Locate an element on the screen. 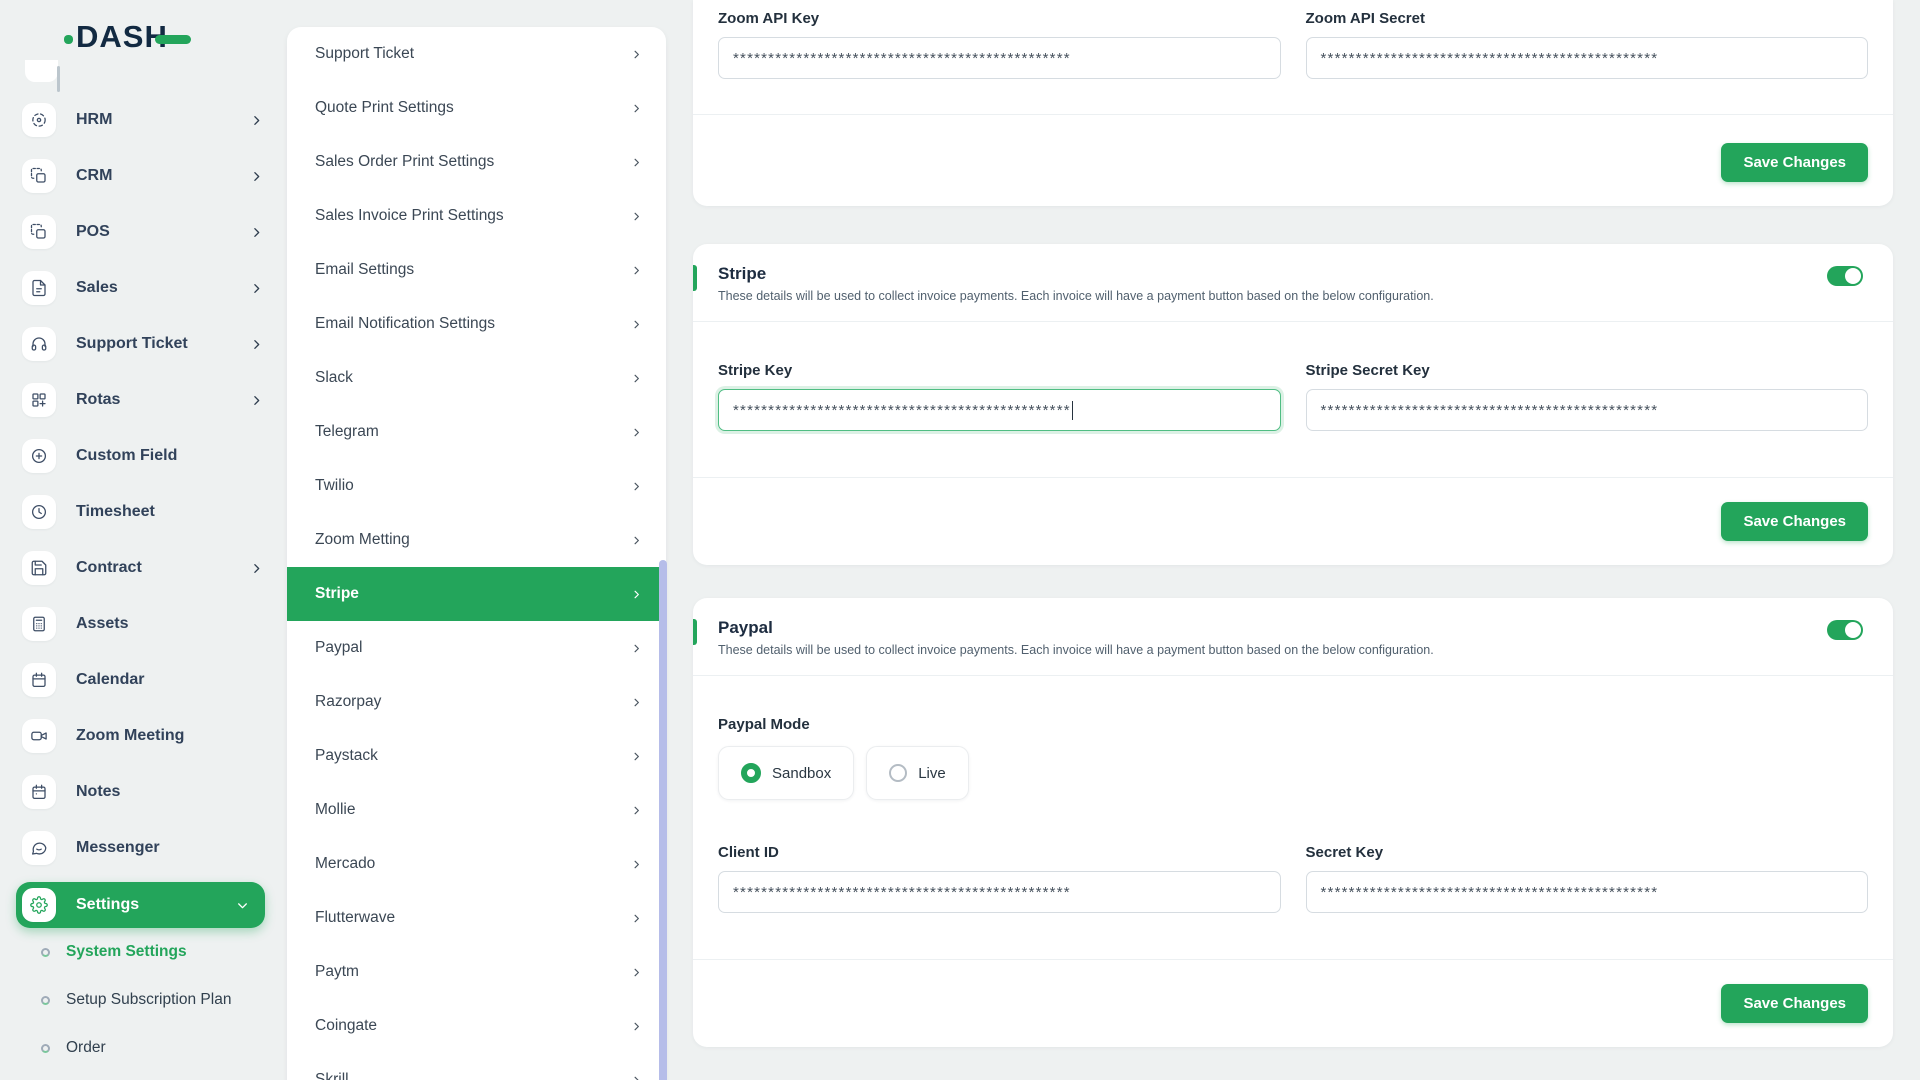 This screenshot has height=1080, width=1920. paypal-mode-live-option: Live is located at coordinates (917, 773).